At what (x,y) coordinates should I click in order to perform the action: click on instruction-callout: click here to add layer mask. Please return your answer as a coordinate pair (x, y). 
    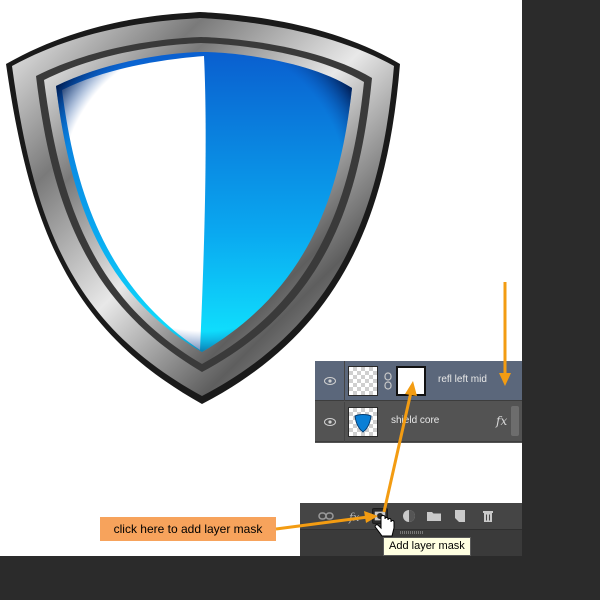
    Looking at the image, I should click on (188, 529).